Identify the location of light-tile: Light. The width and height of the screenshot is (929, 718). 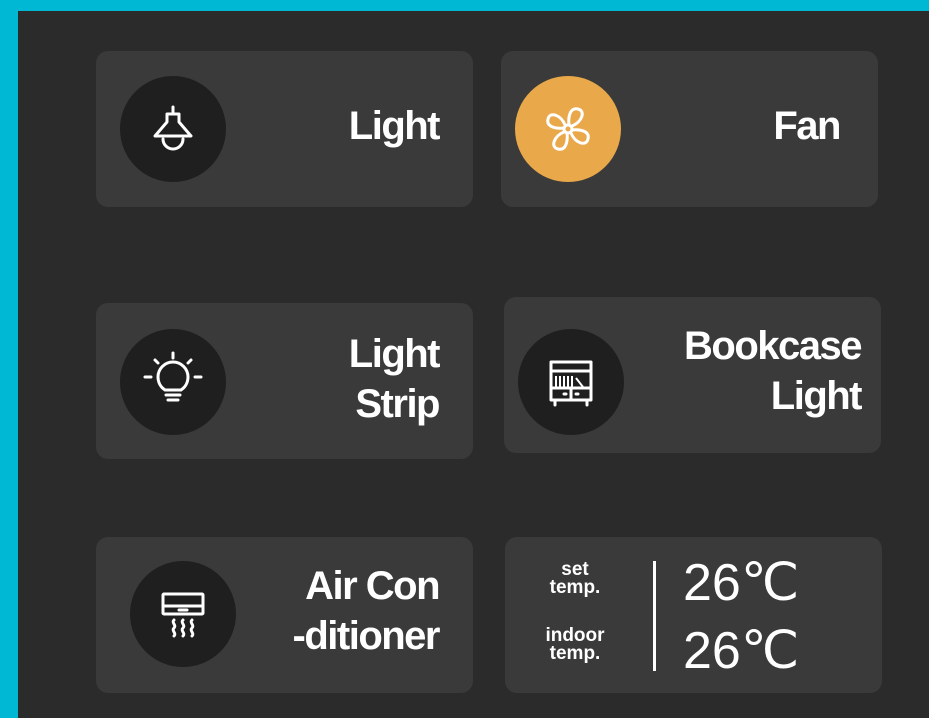
(284, 129).